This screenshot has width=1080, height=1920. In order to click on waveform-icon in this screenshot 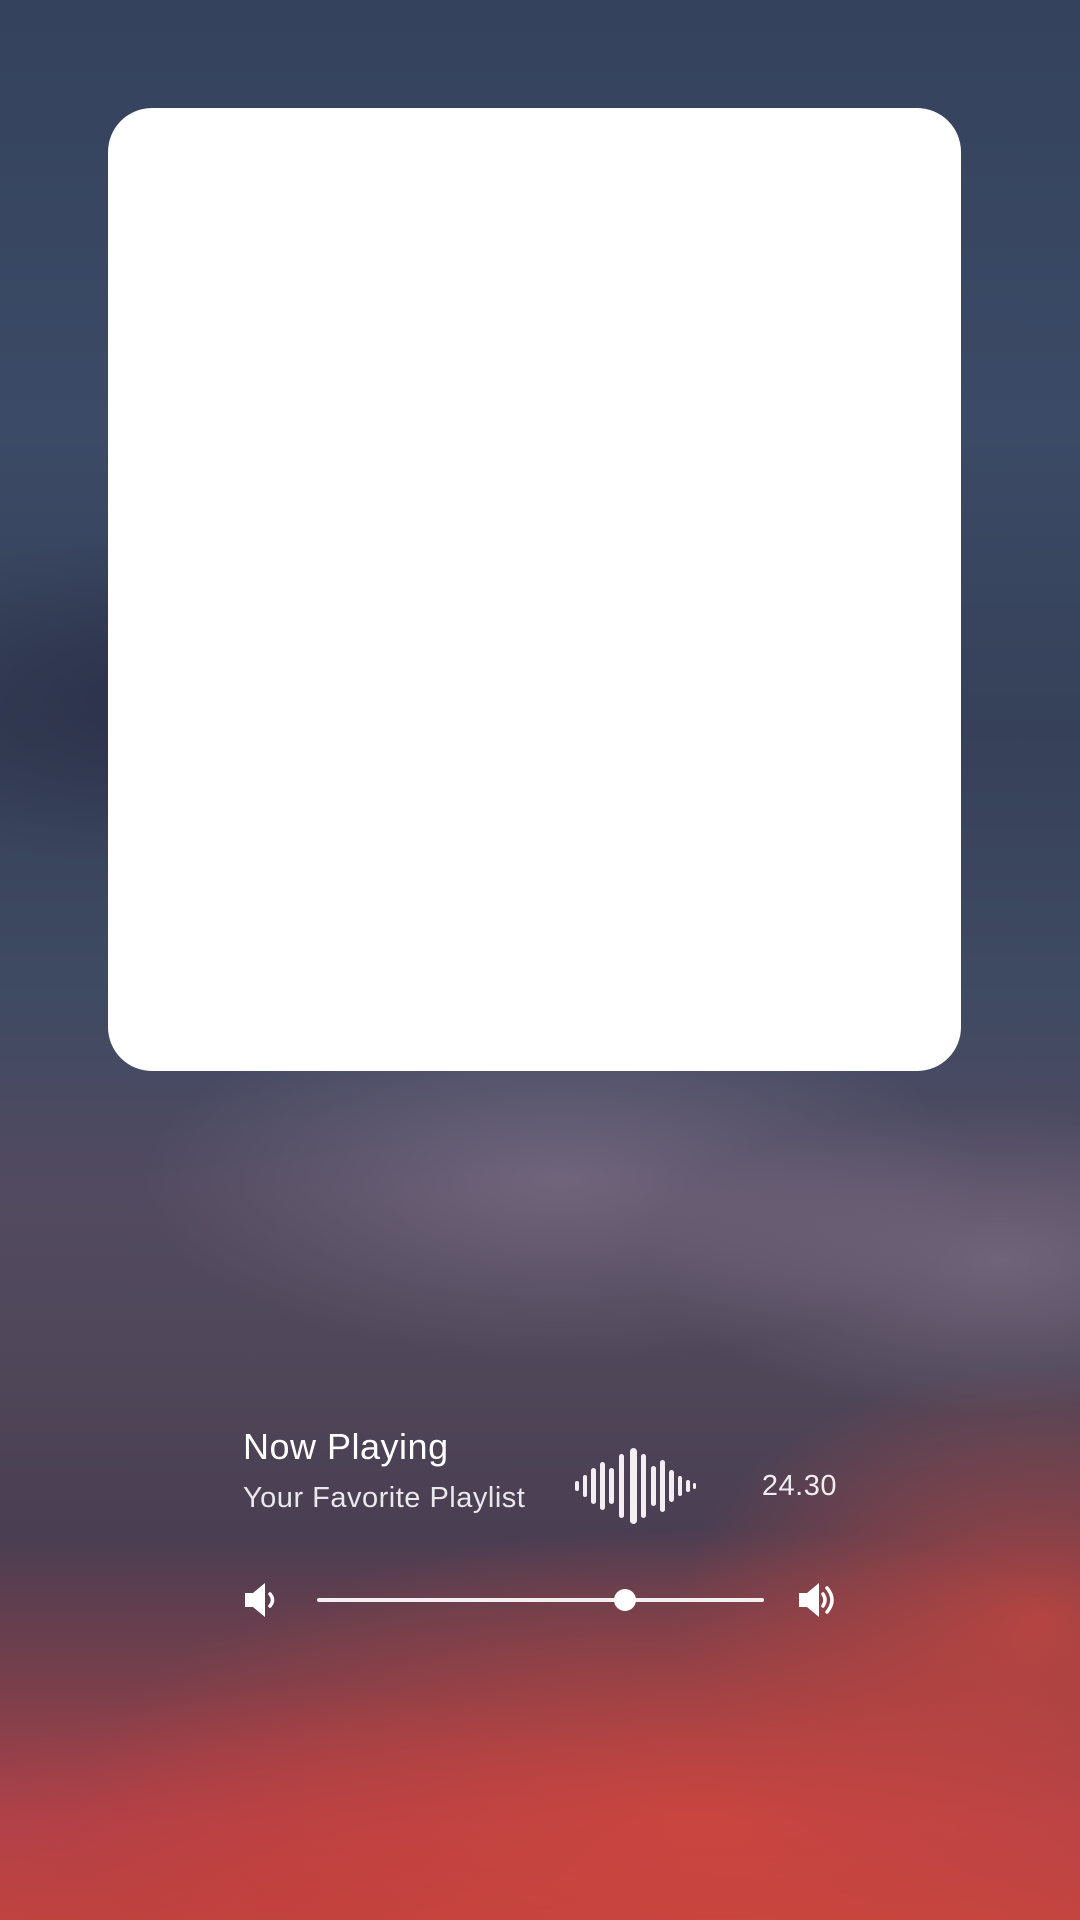, I will do `click(635, 1486)`.